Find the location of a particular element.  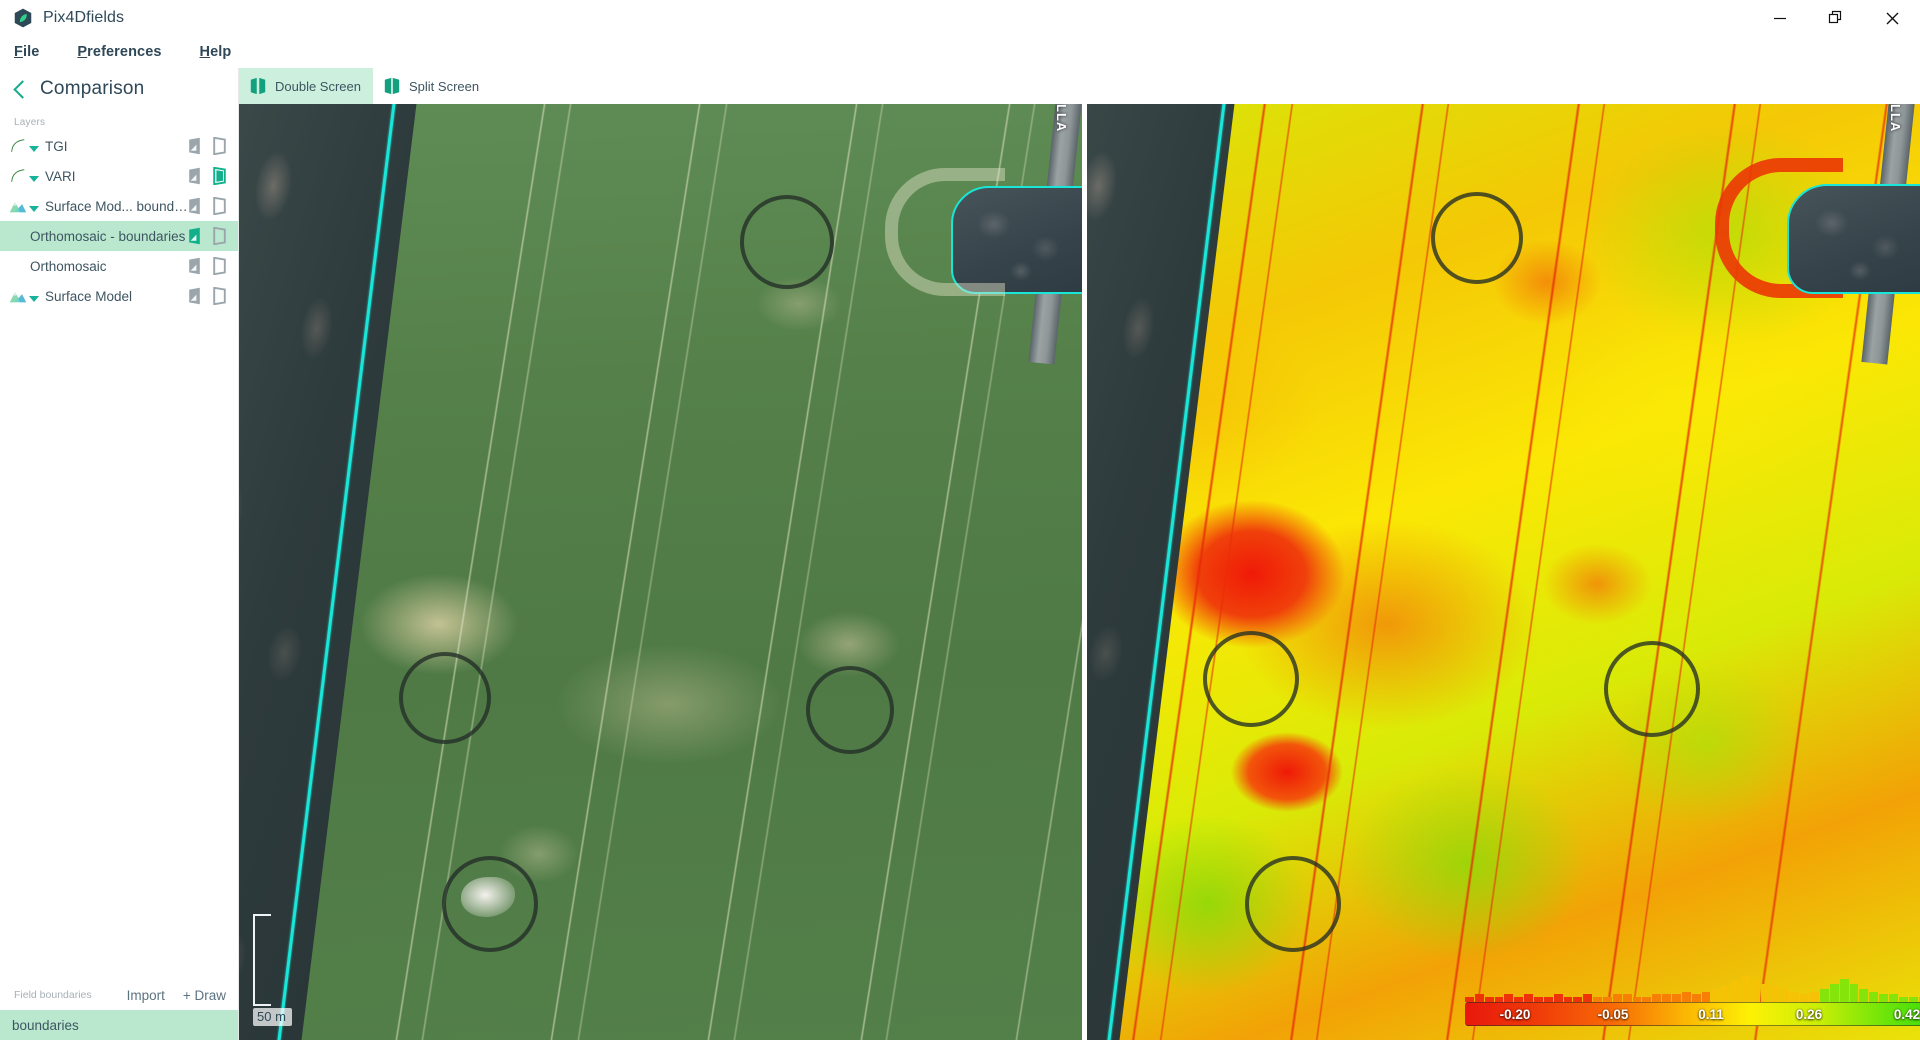

view-mode-toolbar: Double Screen Split Screen is located at coordinates (1079, 86).